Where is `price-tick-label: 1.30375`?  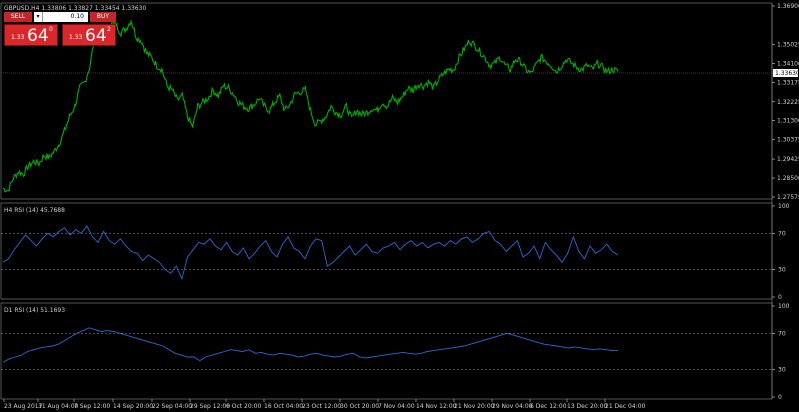 price-tick-label: 1.30375 is located at coordinates (788, 140).